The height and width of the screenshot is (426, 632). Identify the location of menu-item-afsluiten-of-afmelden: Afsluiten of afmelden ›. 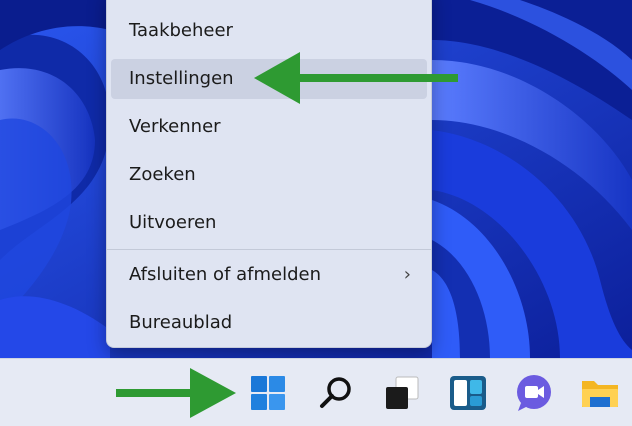
(269, 275).